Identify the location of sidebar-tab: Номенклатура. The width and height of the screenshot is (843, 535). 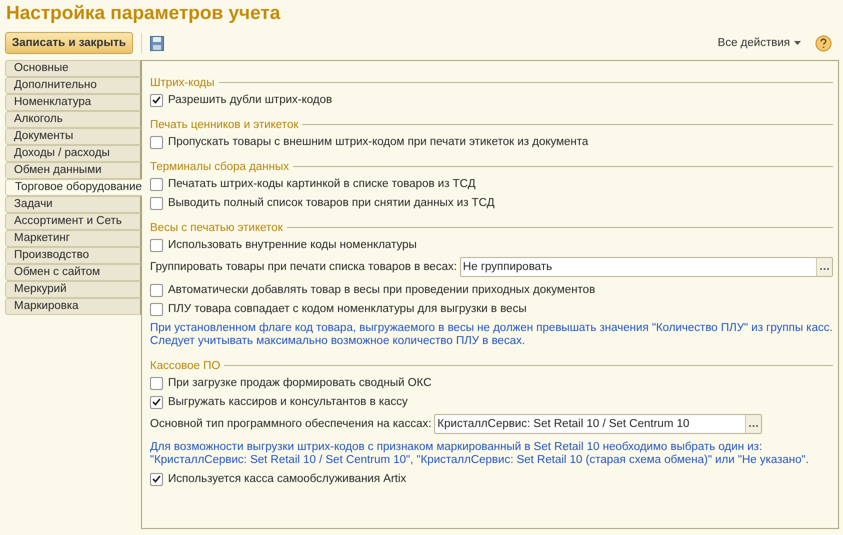
(73, 102).